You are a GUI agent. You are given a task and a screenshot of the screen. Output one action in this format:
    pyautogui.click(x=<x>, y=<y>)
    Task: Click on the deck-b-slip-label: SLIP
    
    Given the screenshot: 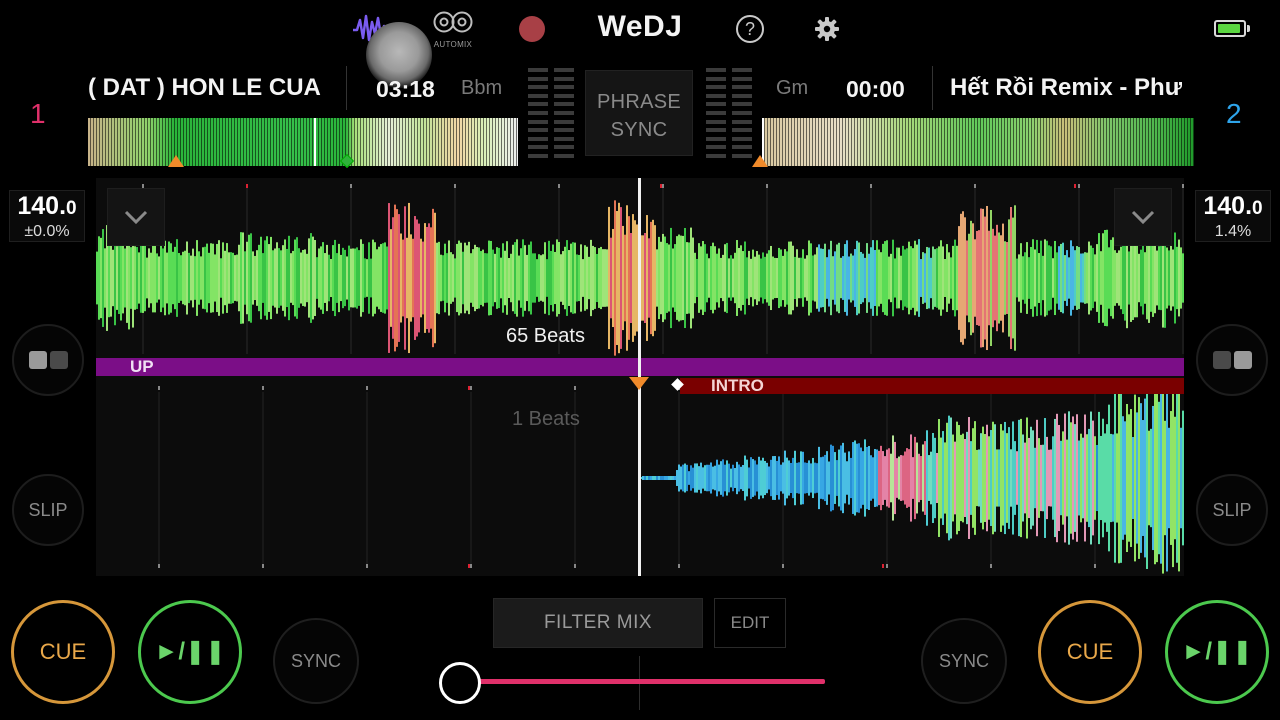 What is the action you would take?
    pyautogui.click(x=1232, y=510)
    